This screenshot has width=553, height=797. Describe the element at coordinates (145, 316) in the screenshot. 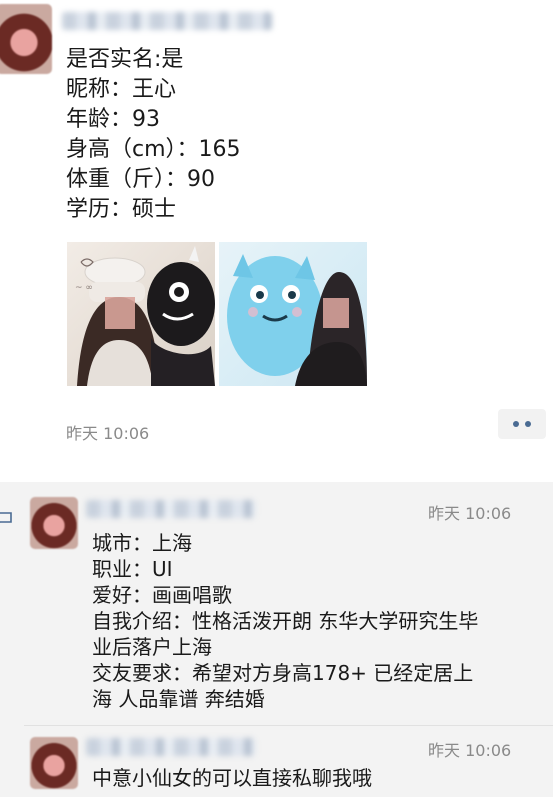

I see `post-photo-1-image: ~ ∞` at that location.